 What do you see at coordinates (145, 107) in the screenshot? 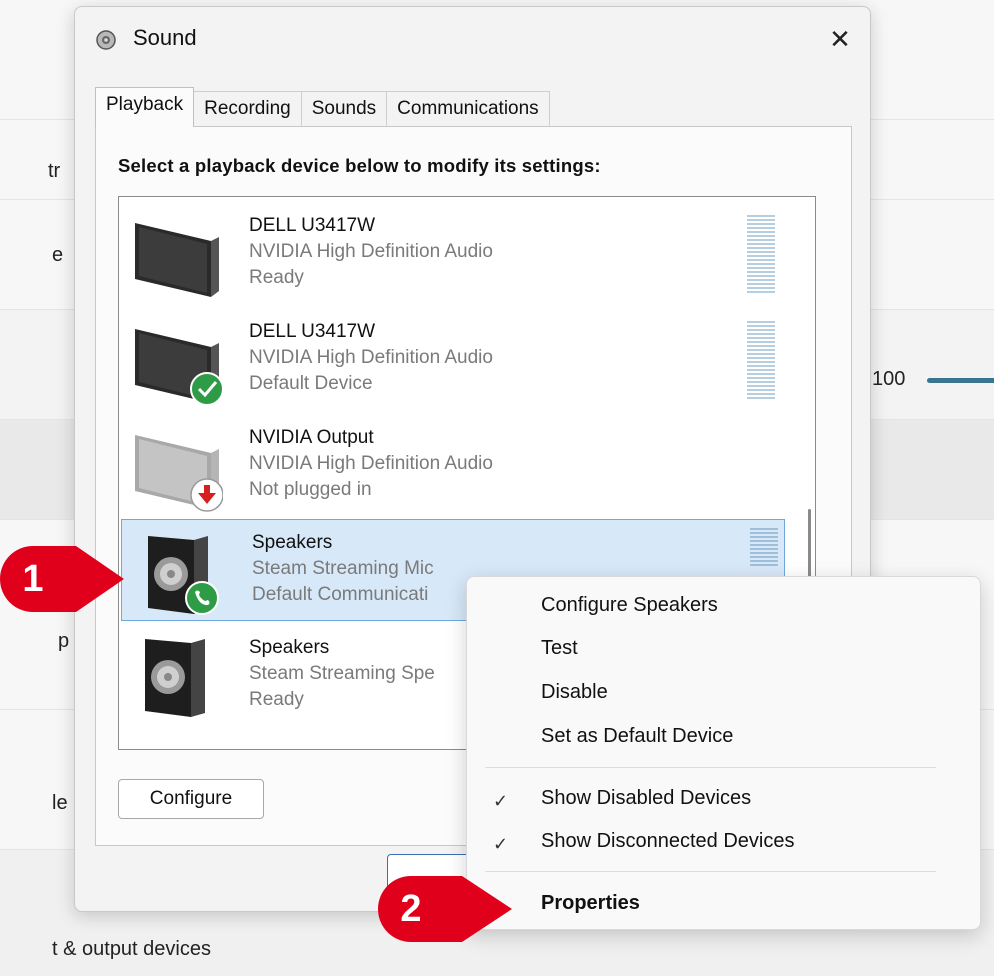
I see `tab-playback: Playback` at bounding box center [145, 107].